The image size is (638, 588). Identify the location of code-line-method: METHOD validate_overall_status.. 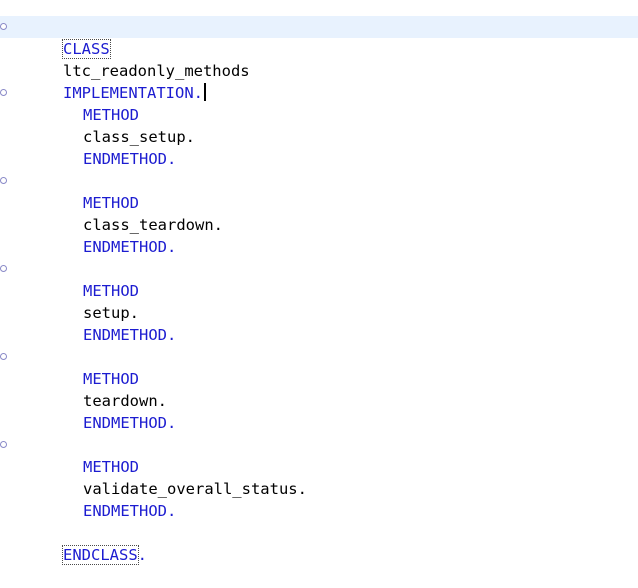
(319, 466).